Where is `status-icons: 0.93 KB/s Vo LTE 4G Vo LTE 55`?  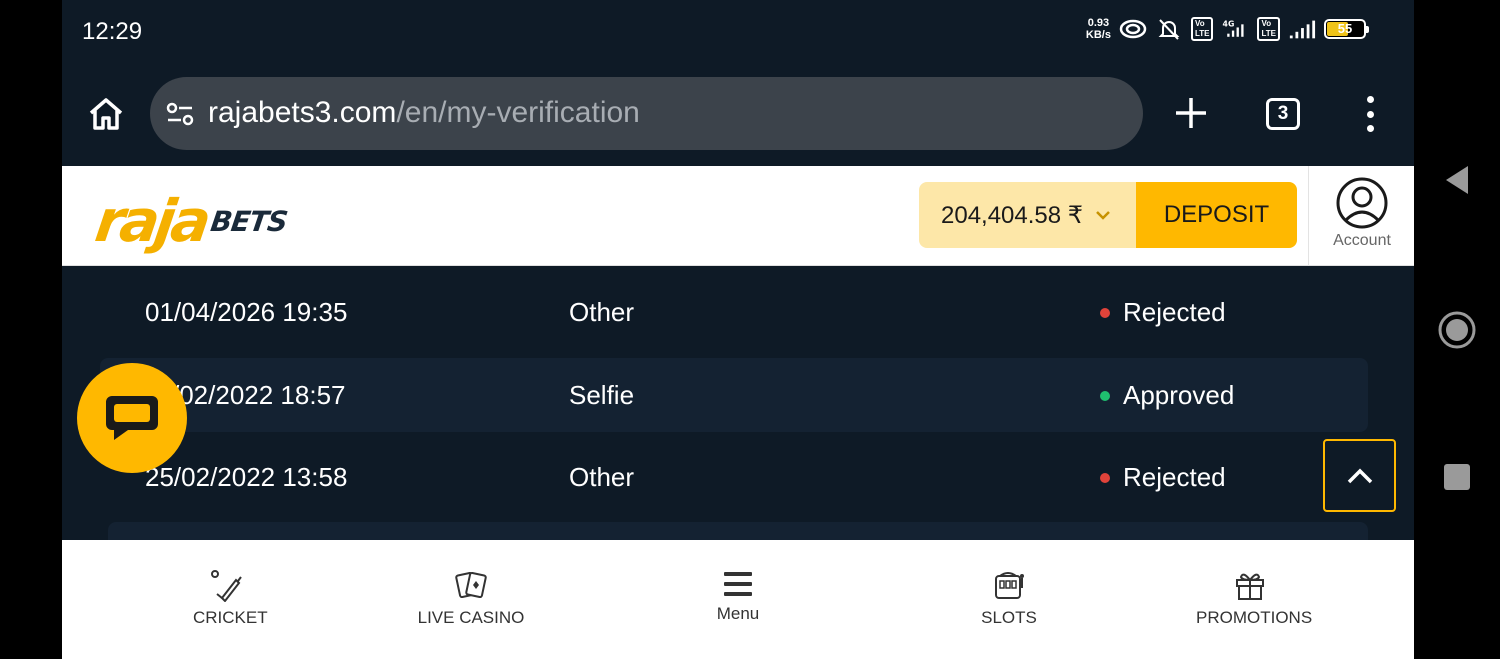
status-icons: 0.93 KB/s Vo LTE 4G Vo LTE 55 is located at coordinates (1227, 29).